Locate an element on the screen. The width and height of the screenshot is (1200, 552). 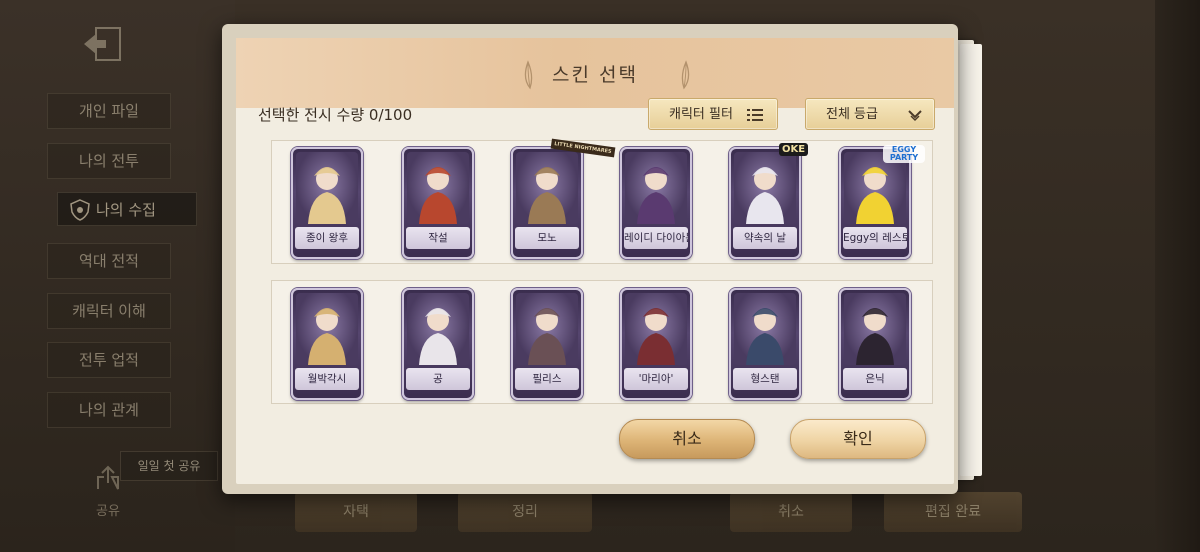
dialog-title: 스킨 선택 is located at coordinates (595, 75).